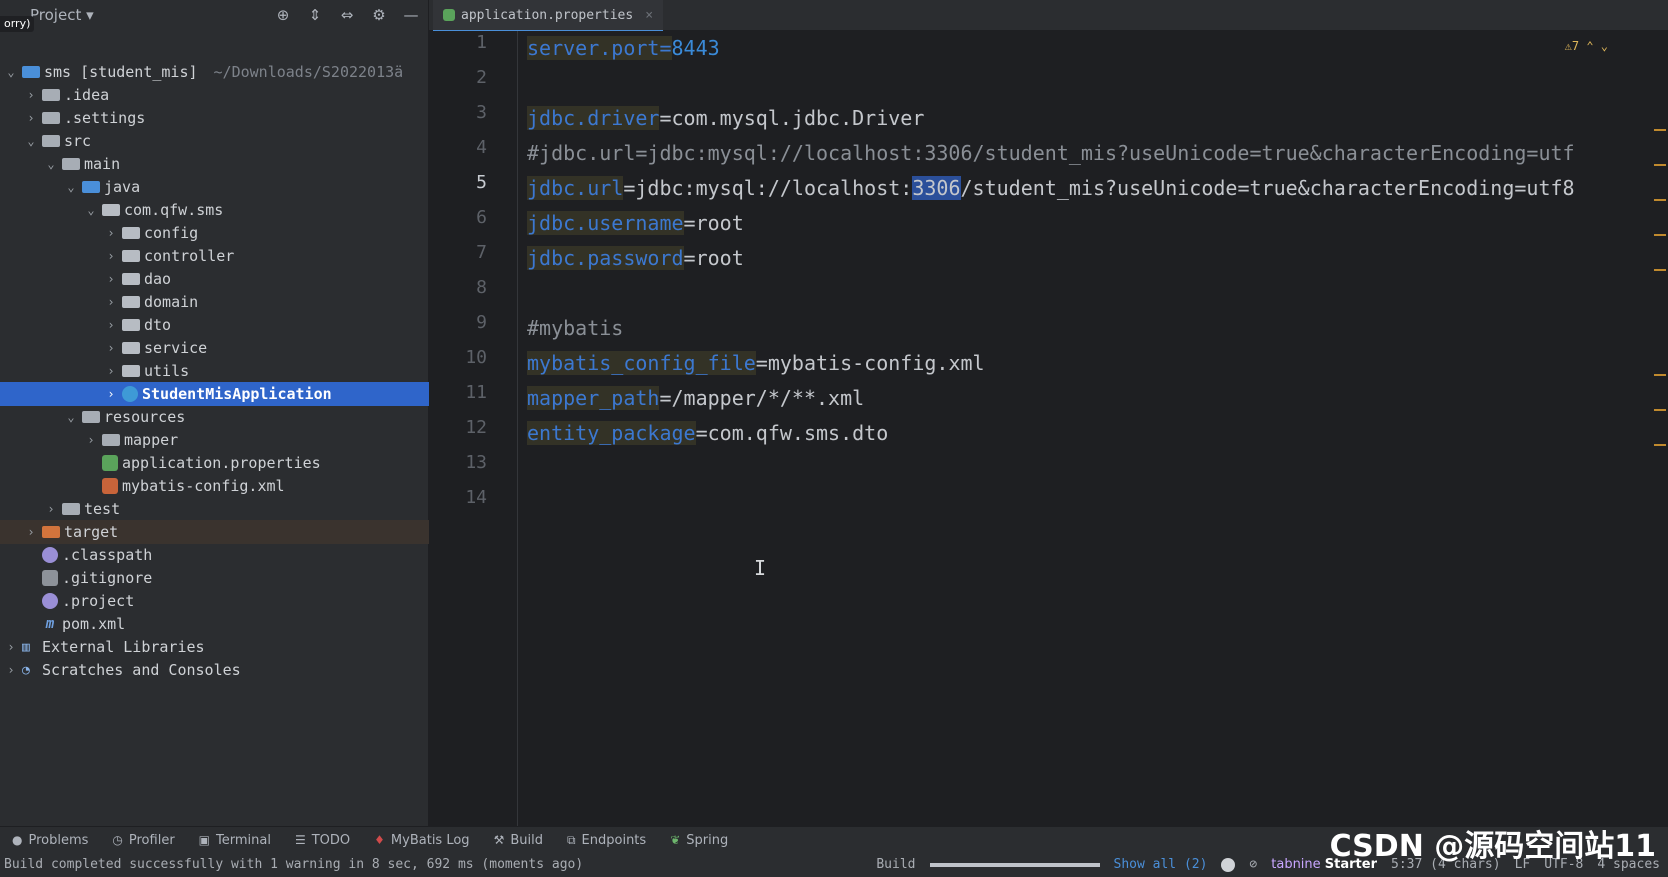  I want to click on tool-build: ⚒ Build, so click(518, 840).